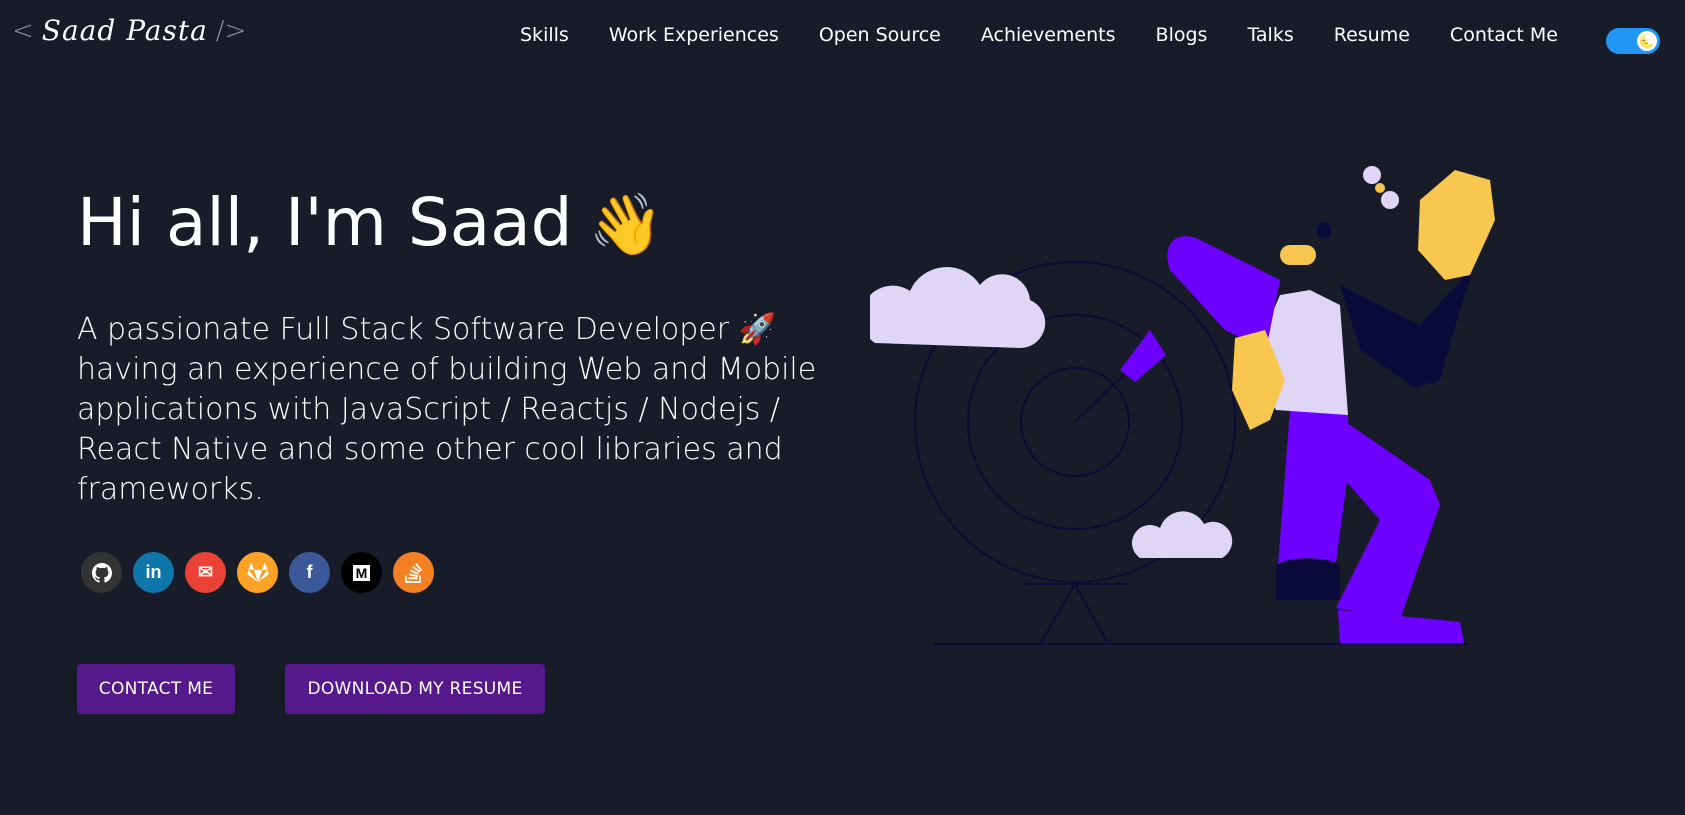  I want to click on medium-glyph: M, so click(361, 572).